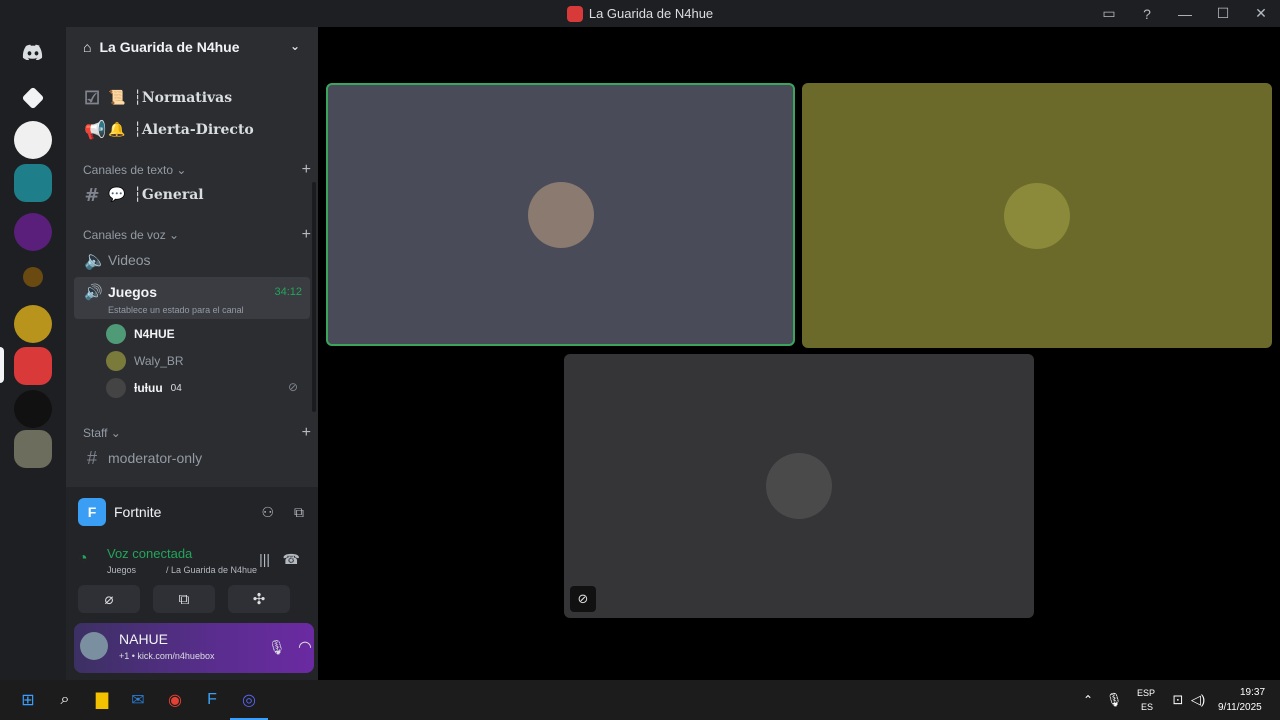 Image resolution: width=1280 pixels, height=720 pixels. Describe the element at coordinates (314, 297) in the screenshot. I see `scrollbar` at that location.